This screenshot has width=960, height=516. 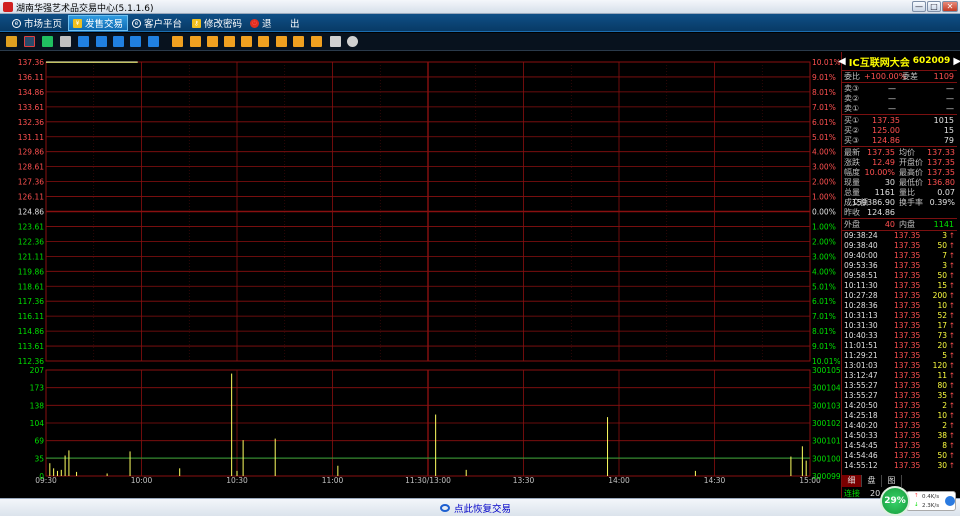 What do you see at coordinates (889, 224) in the screenshot?
I see `outer-volume-value: 40` at bounding box center [889, 224].